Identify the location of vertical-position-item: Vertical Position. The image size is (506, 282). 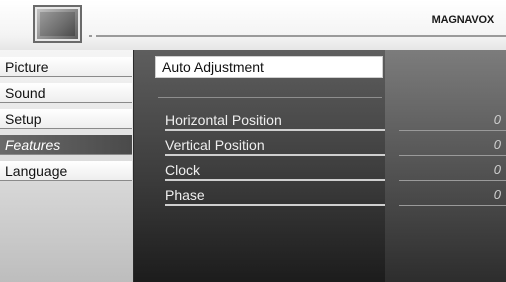
(275, 146).